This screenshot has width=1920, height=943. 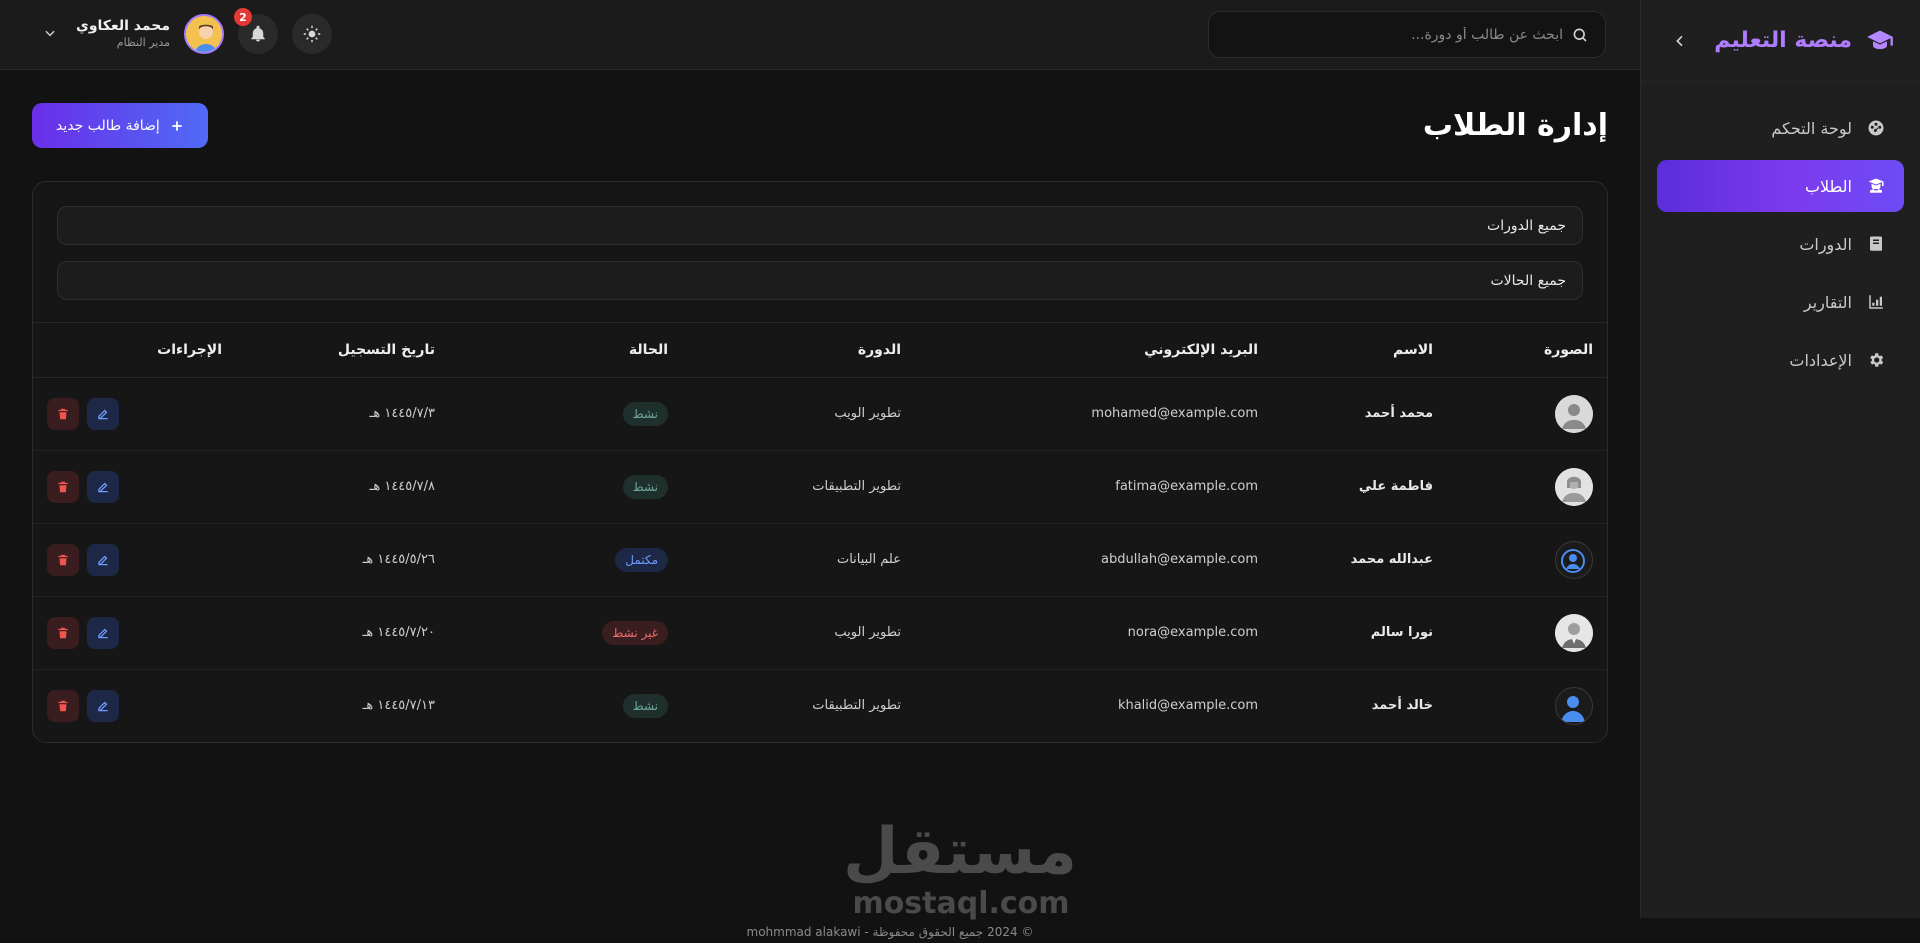 What do you see at coordinates (1527, 350) in the screenshot?
I see `header-photo: الصورة` at bounding box center [1527, 350].